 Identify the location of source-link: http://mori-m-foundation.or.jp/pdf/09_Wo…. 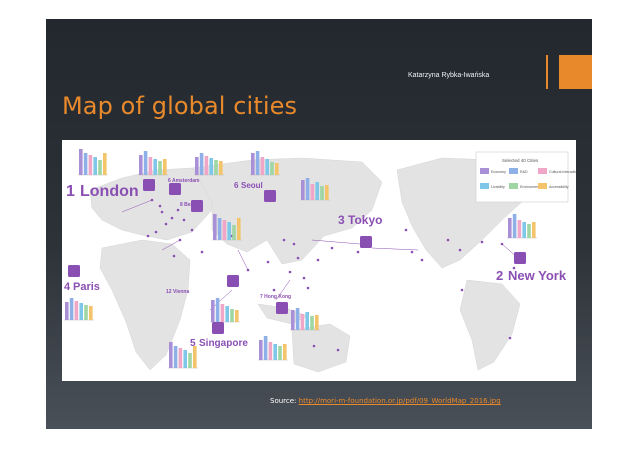
(400, 401).